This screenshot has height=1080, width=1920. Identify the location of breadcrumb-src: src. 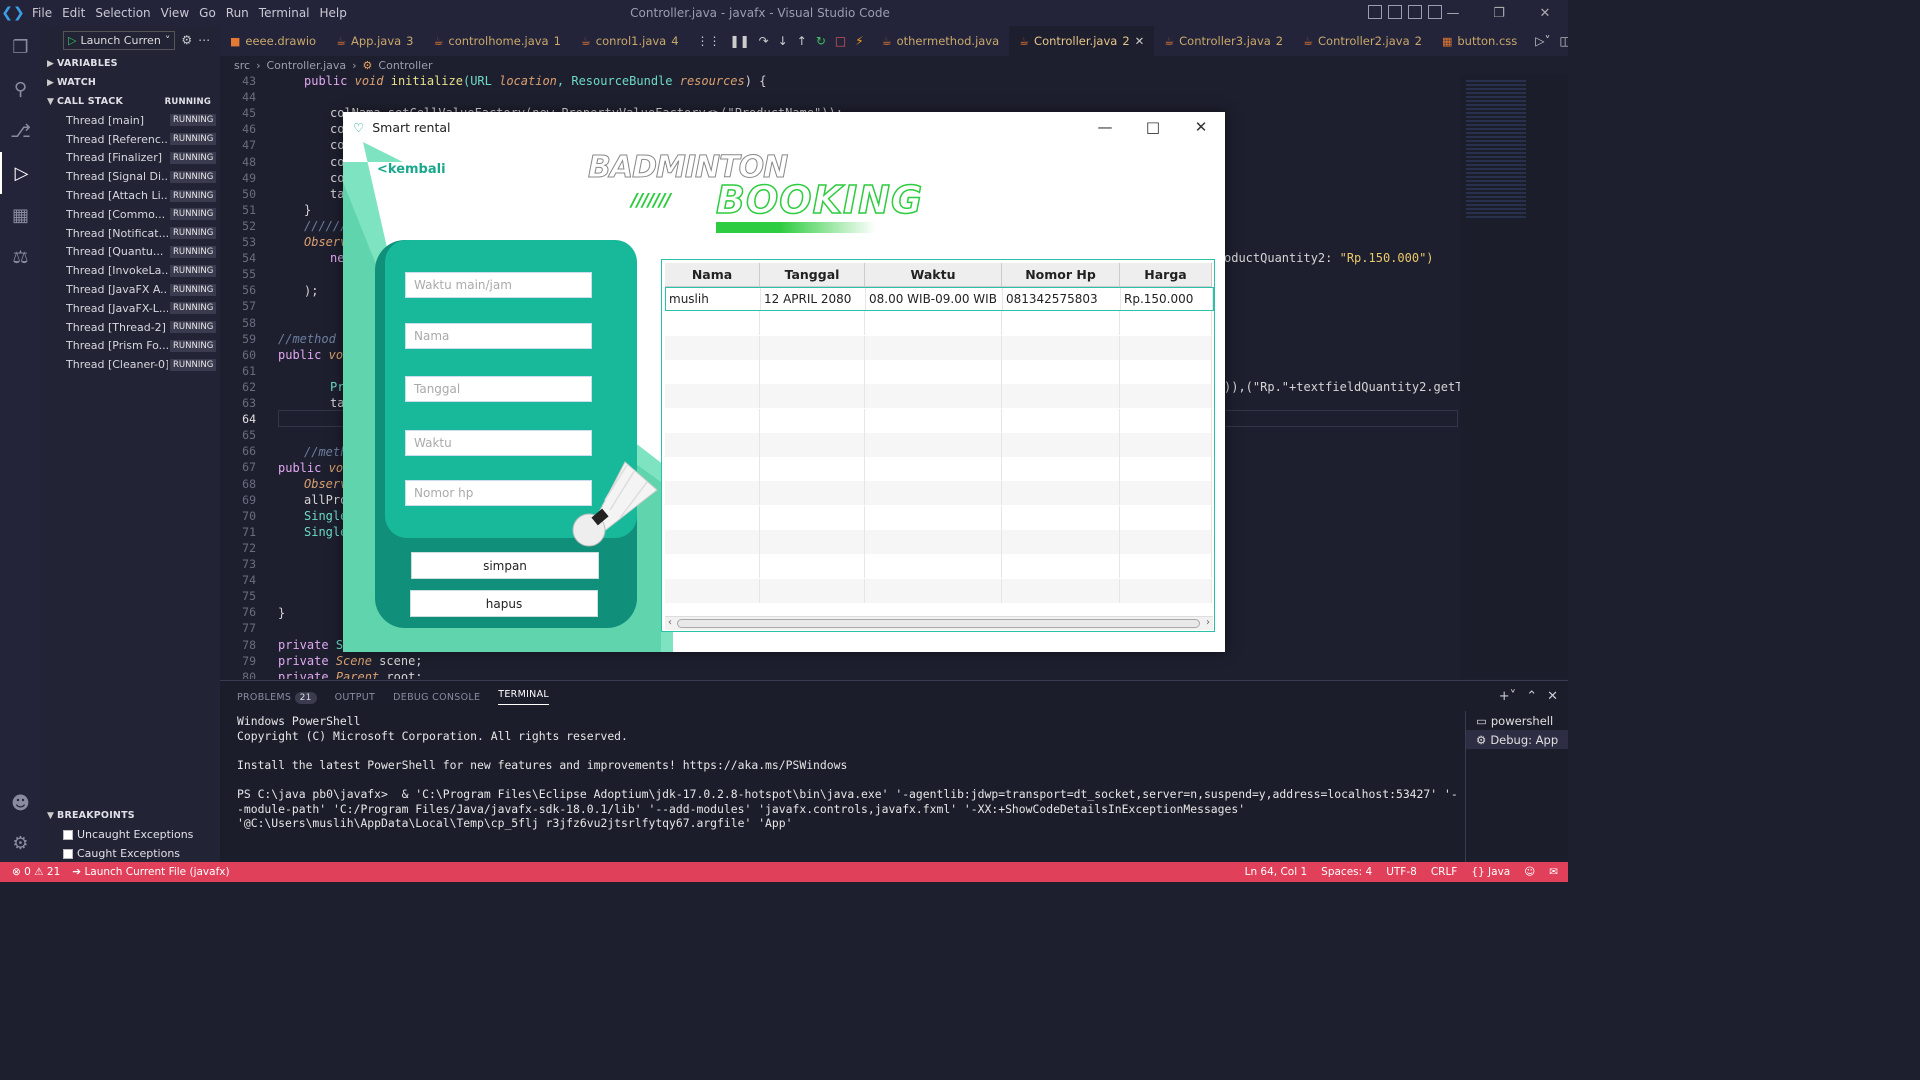
(242, 65).